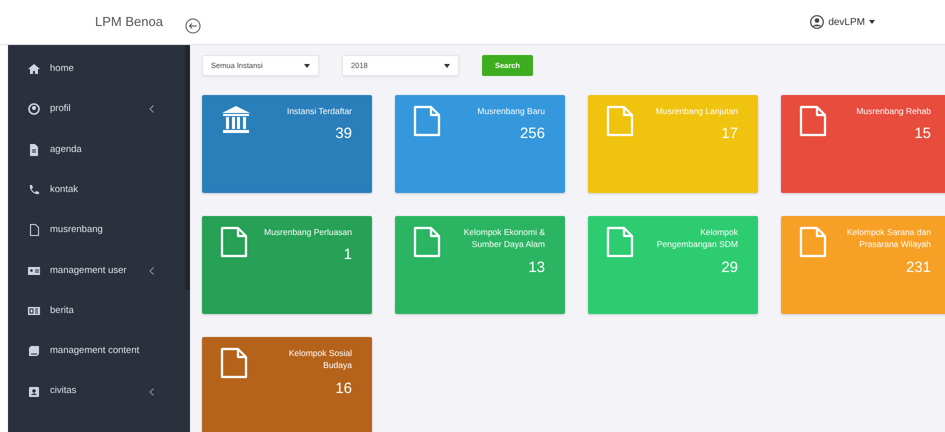  Describe the element at coordinates (34, 109) in the screenshot. I see `user-icon` at that location.